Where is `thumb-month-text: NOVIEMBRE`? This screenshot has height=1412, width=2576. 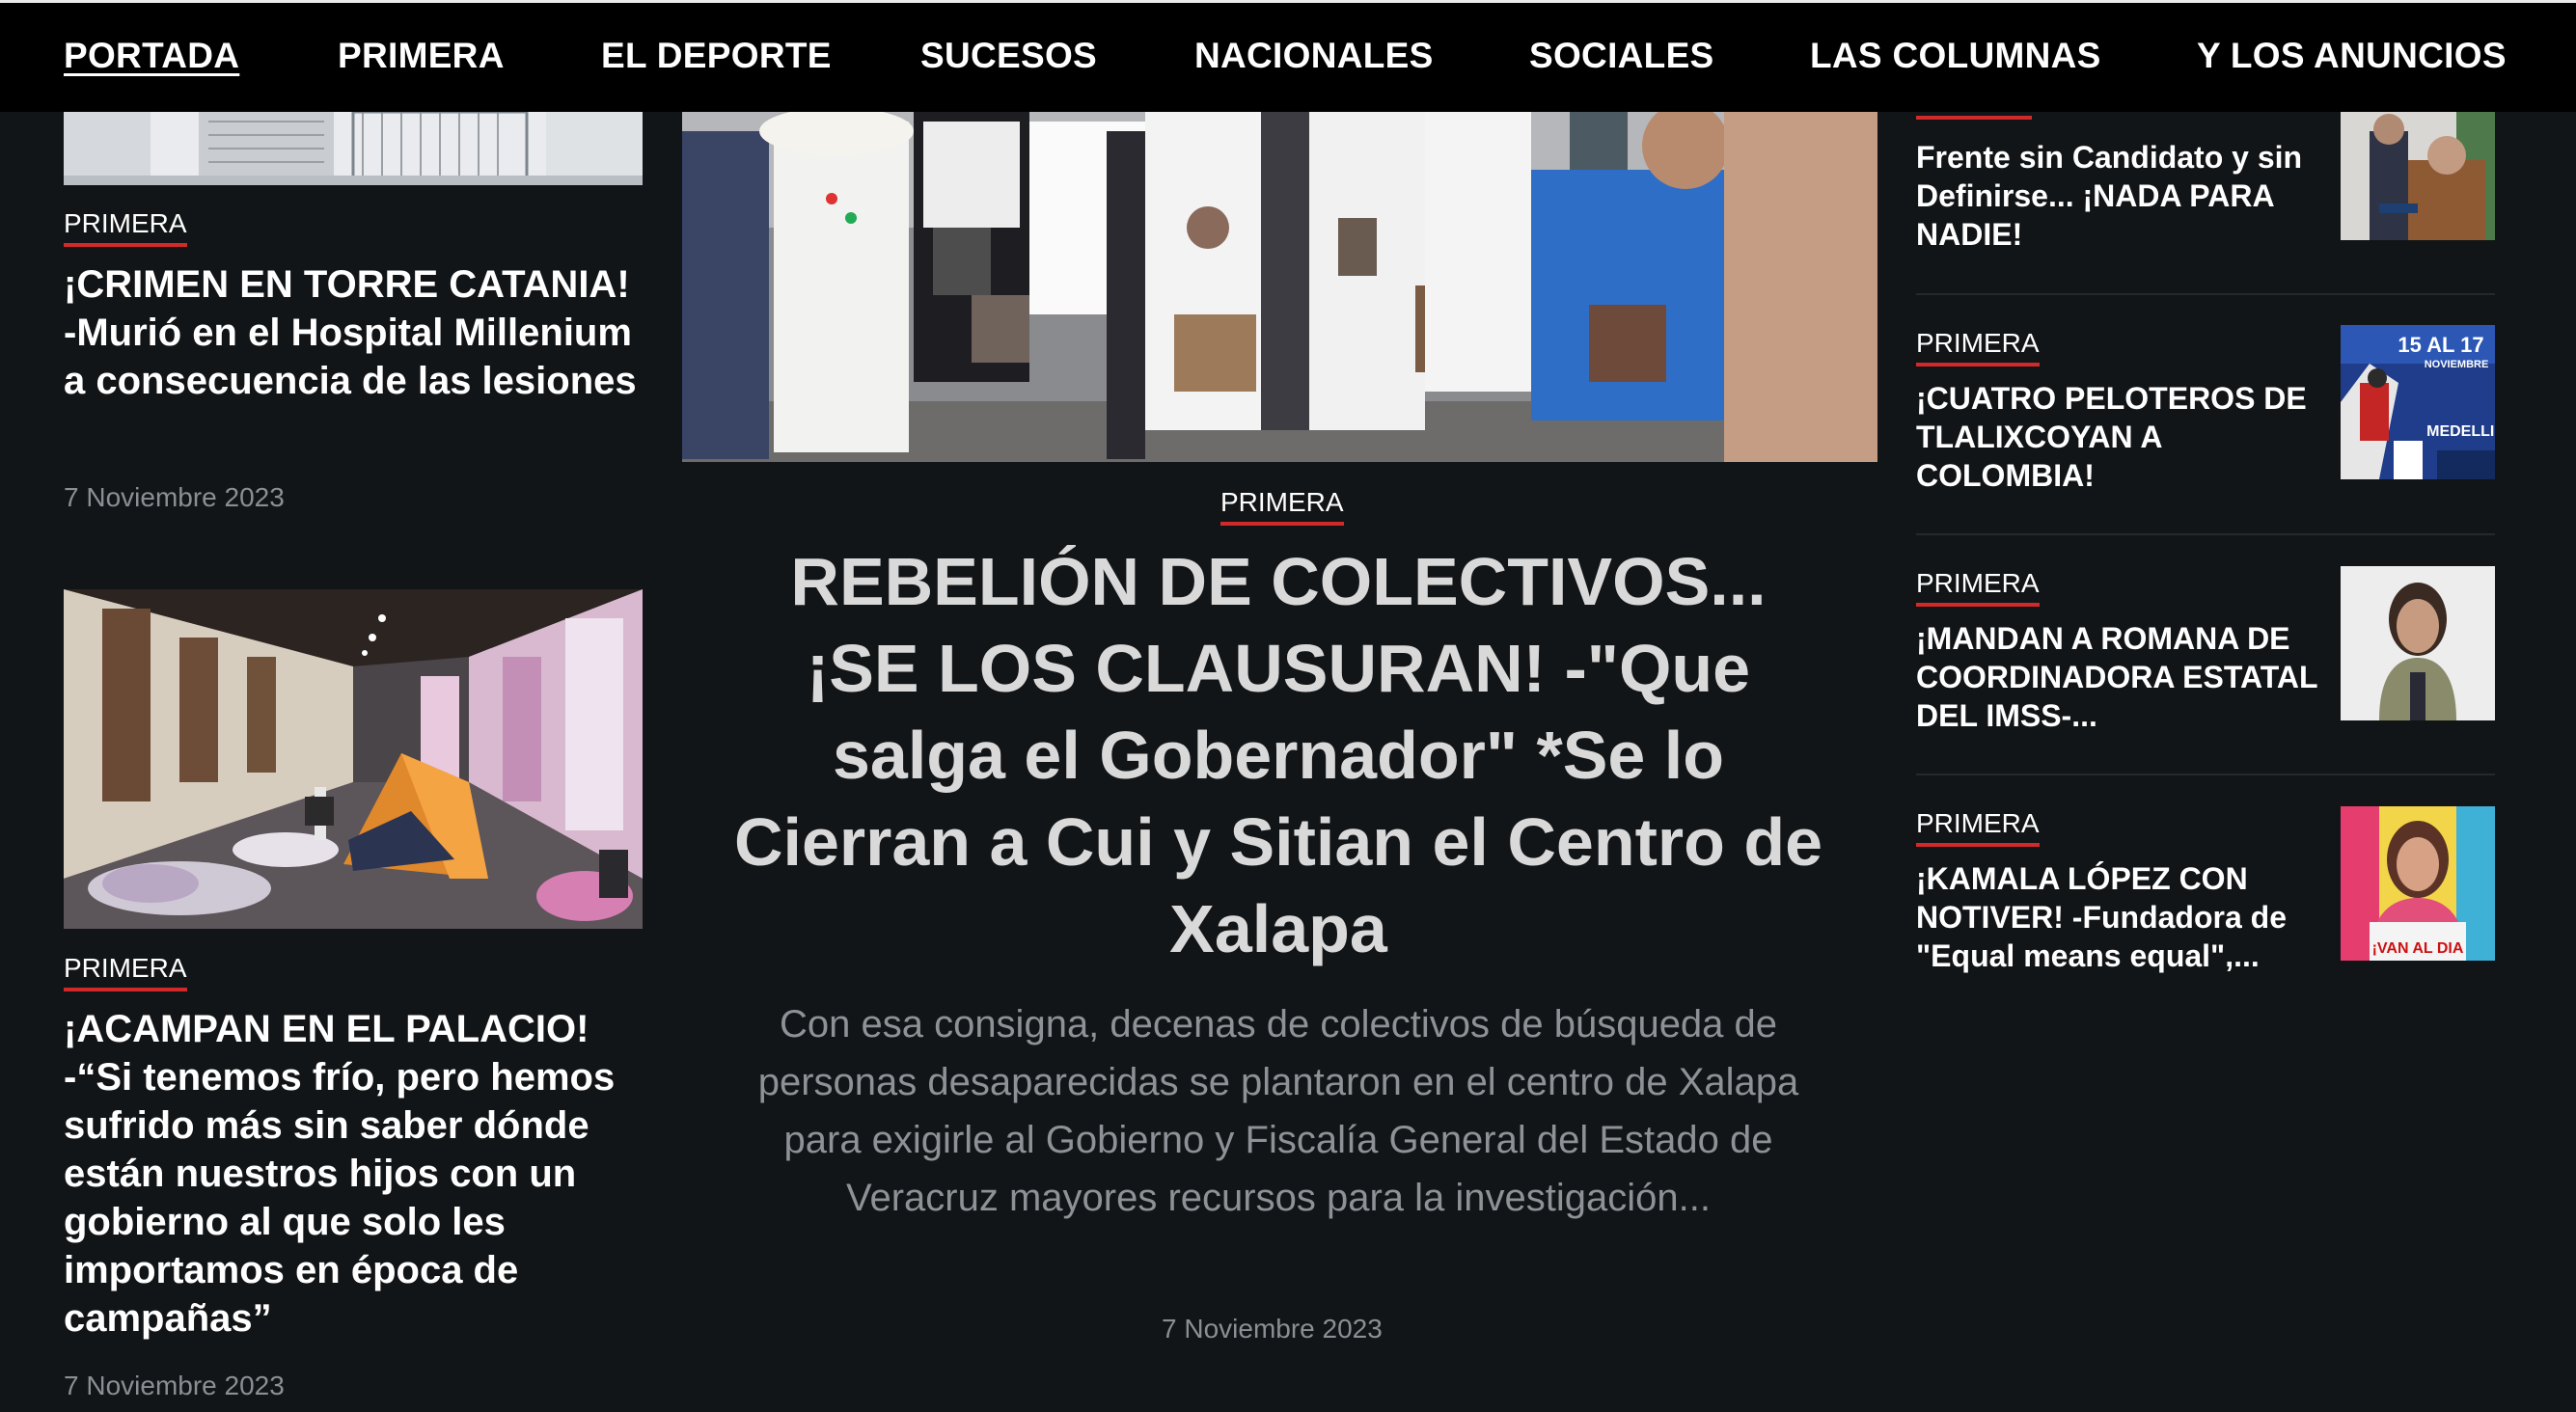
thumb-month-text: NOVIEMBRE is located at coordinates (2457, 365).